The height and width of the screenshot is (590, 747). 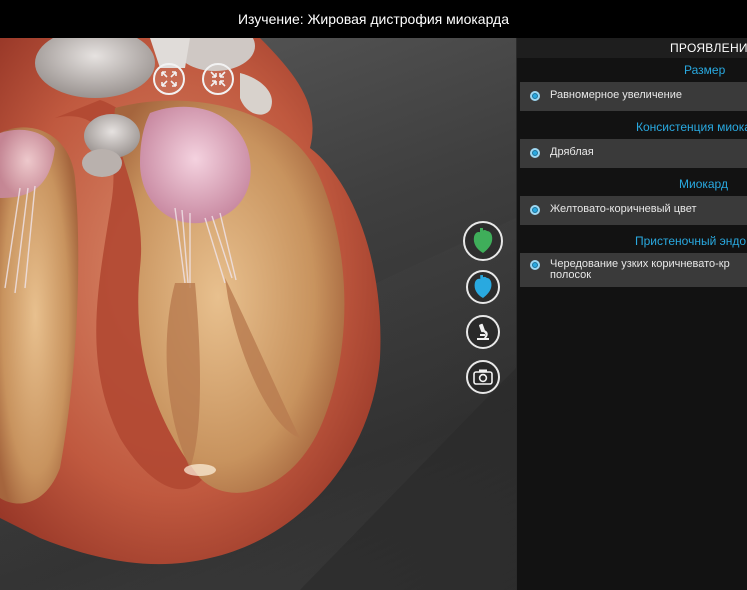 I want to click on collapse-view-button, so click(x=218, y=79).